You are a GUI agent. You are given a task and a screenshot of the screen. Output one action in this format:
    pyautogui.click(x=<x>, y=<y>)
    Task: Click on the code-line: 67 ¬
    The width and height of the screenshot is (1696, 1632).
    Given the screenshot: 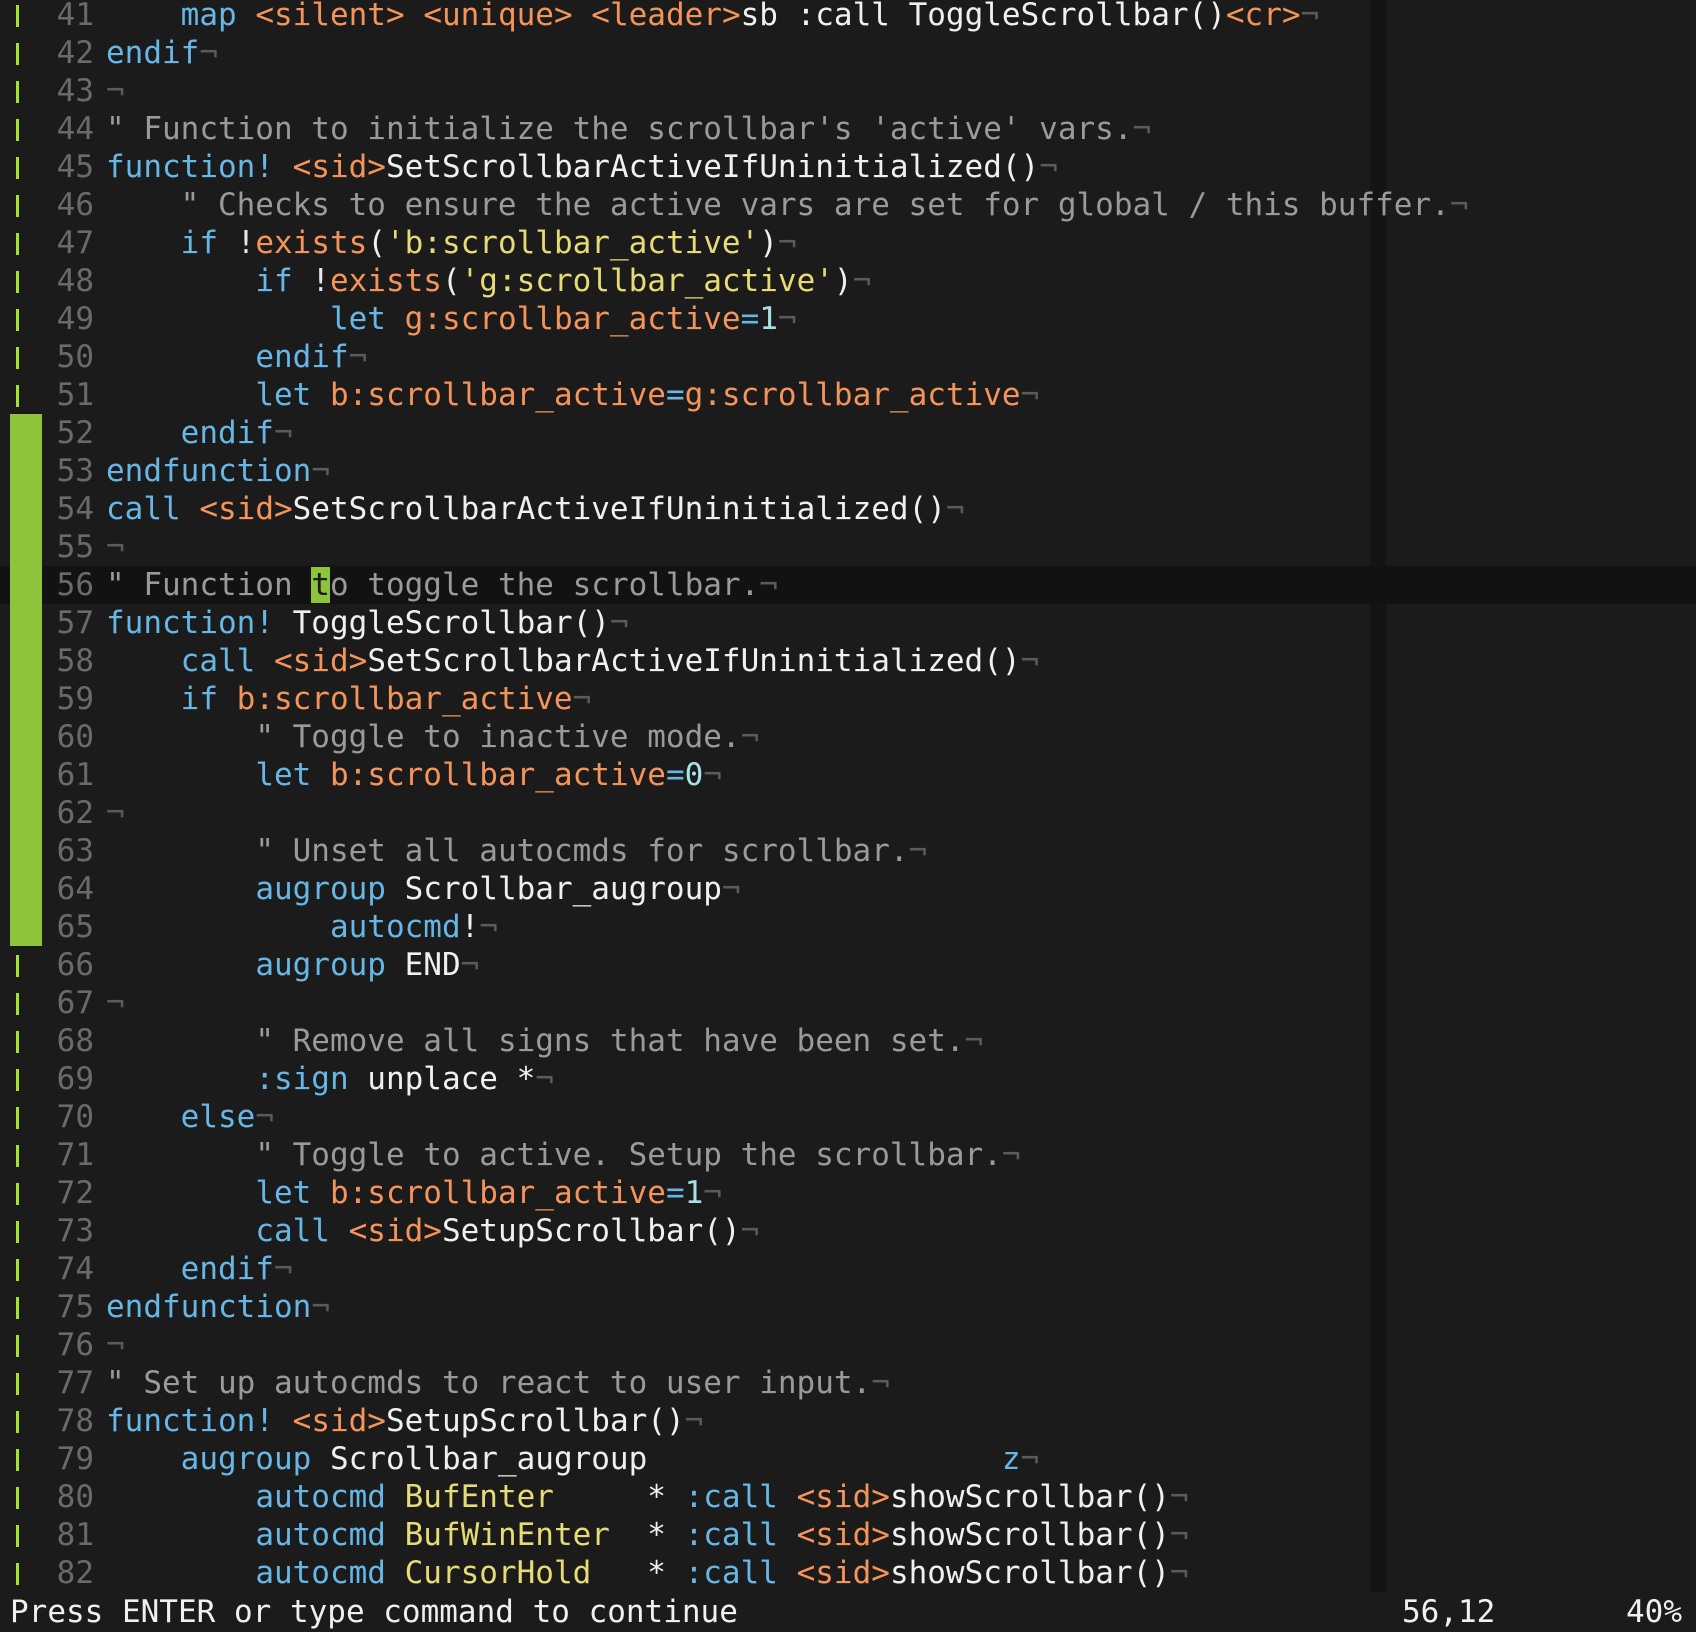 What is the action you would take?
    pyautogui.click(x=848, y=1003)
    